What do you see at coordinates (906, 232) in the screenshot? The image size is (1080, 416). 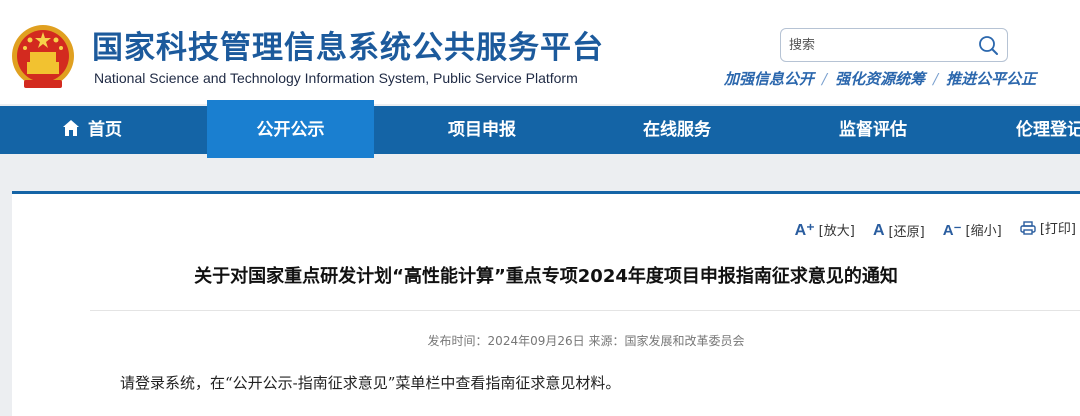 I see `restore-label: [还原]` at bounding box center [906, 232].